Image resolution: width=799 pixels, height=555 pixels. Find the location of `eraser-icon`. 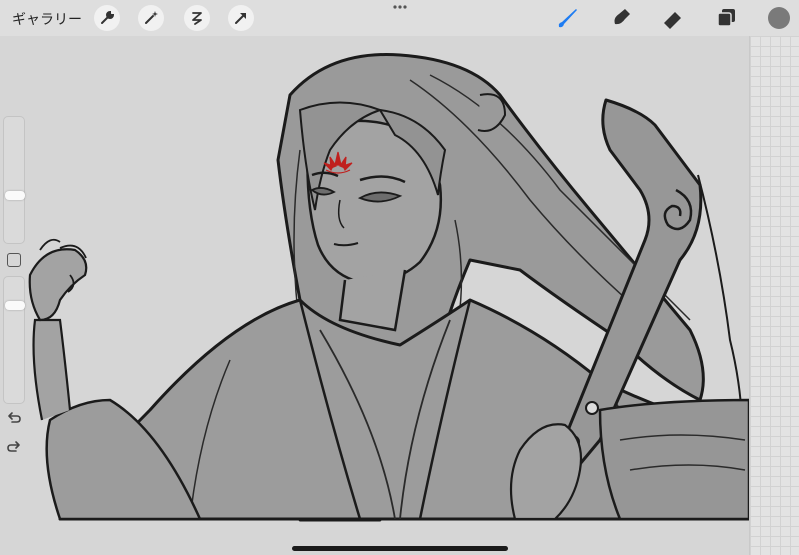

eraser-icon is located at coordinates (672, 20).